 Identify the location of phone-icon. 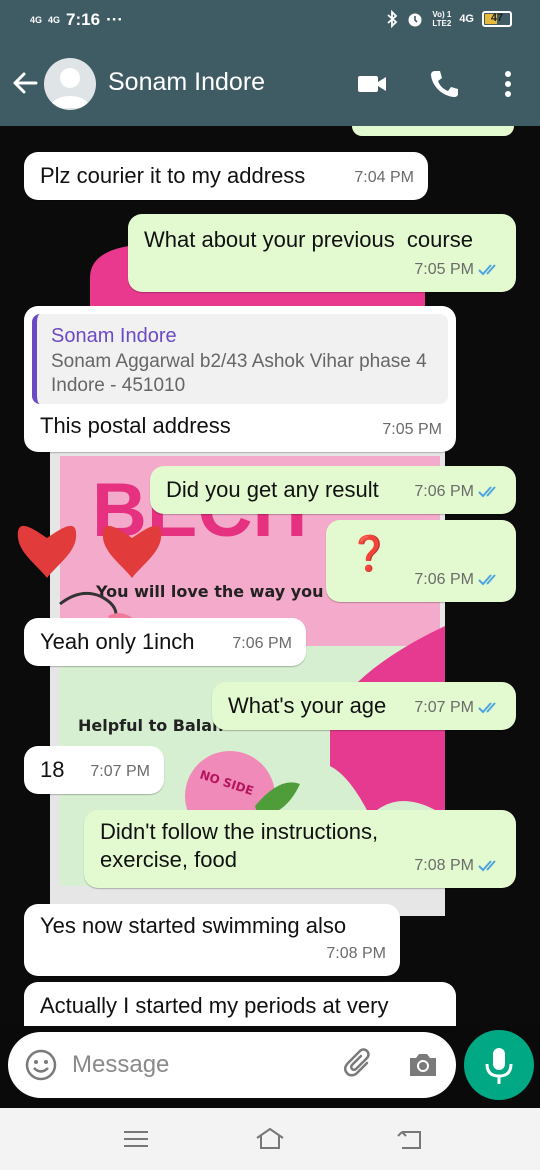
(444, 84).